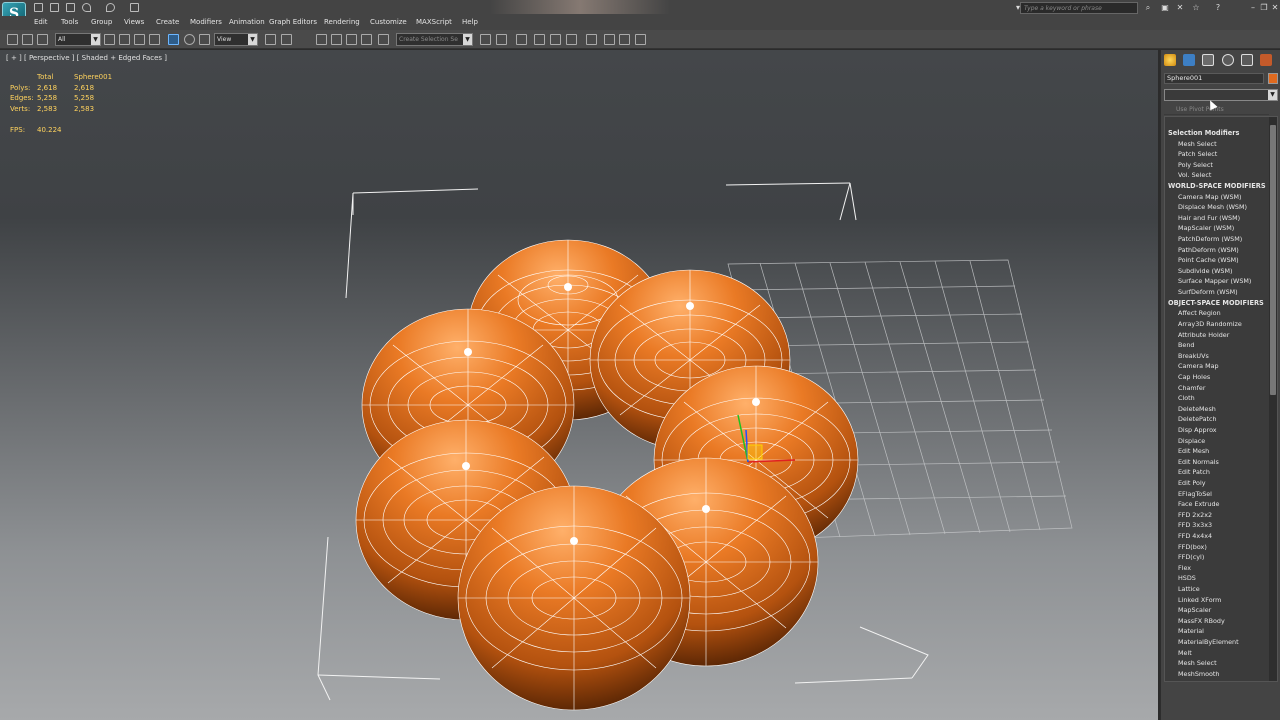 The height and width of the screenshot is (720, 1280). I want to click on hierarchy-tab-icon, so click(1208, 60).